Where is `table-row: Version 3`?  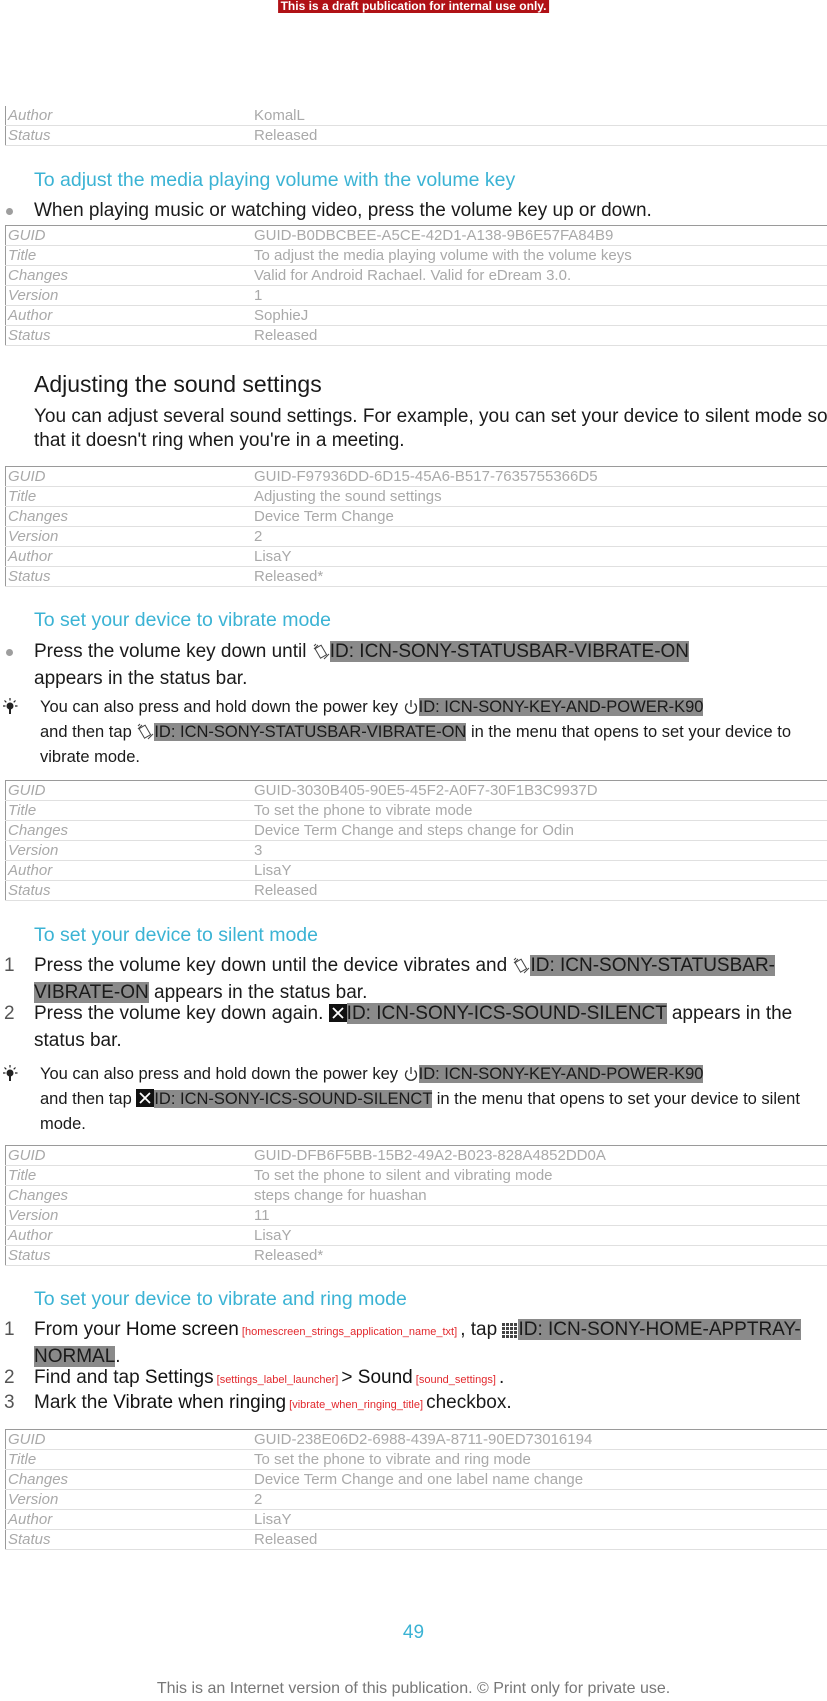 table-row: Version 3 is located at coordinates (416, 850).